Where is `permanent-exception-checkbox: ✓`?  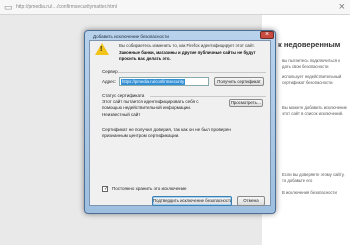 permanent-exception-checkbox: ✓ is located at coordinates (105, 189).